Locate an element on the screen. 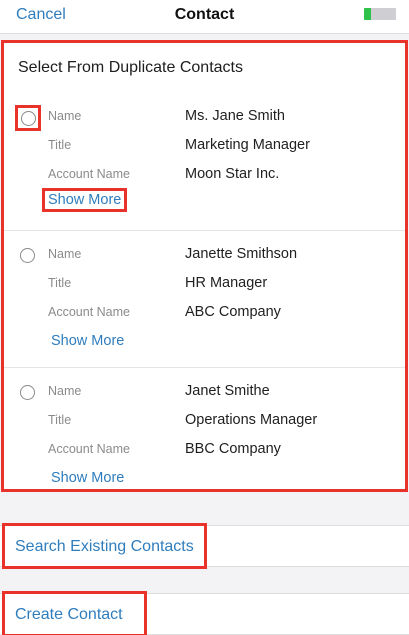 The width and height of the screenshot is (409, 635). nav-header: Cancel Contact is located at coordinates (204, 17).